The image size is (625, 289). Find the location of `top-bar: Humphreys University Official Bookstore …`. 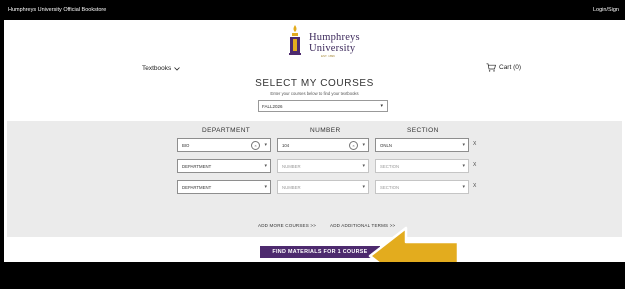

top-bar: Humphreys University Official Bookstore … is located at coordinates (312, 10).